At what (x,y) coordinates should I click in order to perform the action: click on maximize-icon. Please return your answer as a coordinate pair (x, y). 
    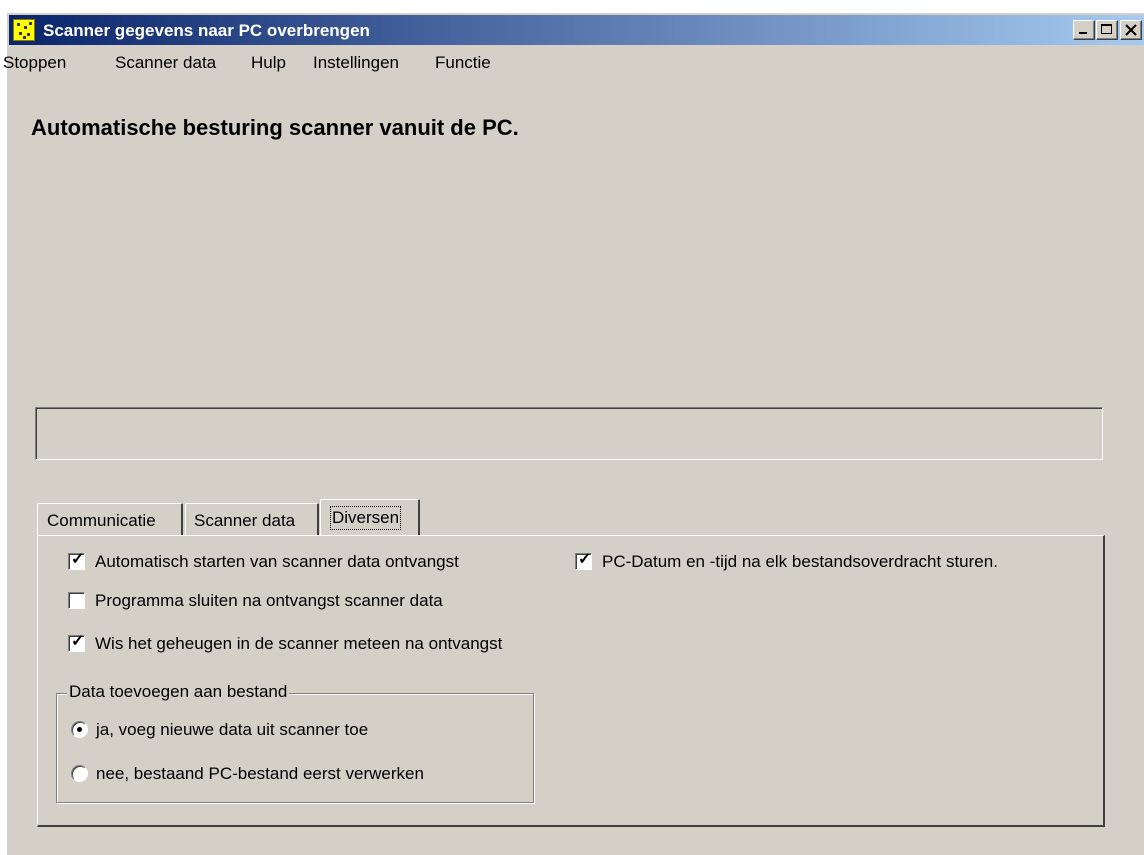
    Looking at the image, I should click on (1106, 29).